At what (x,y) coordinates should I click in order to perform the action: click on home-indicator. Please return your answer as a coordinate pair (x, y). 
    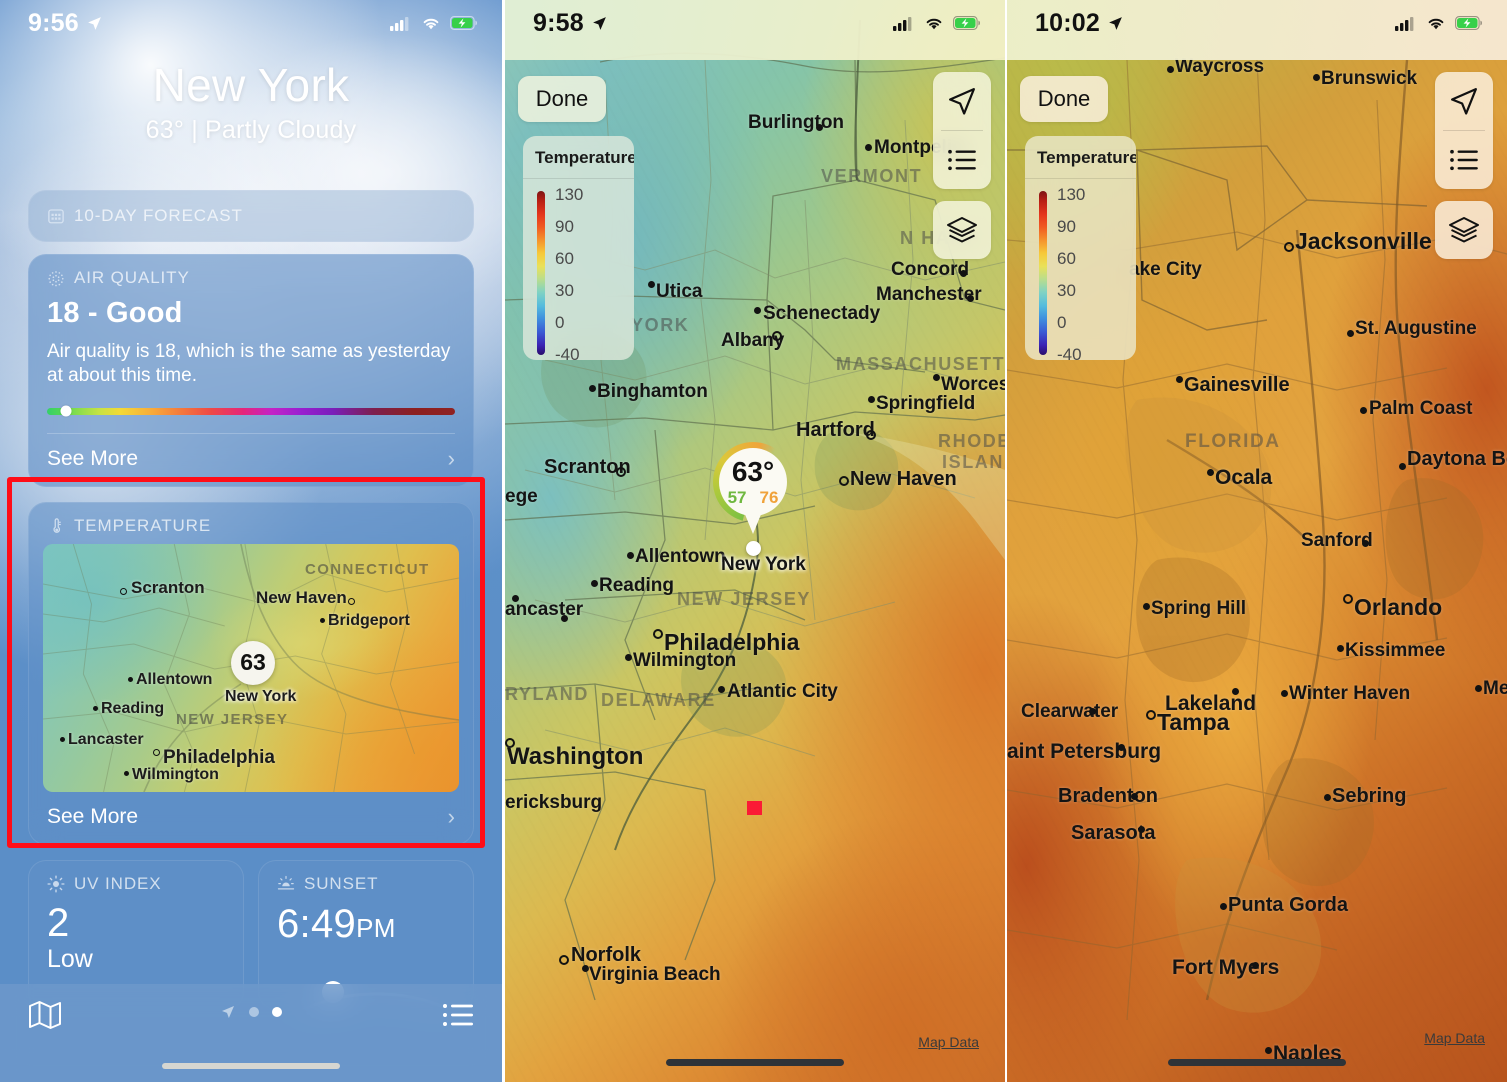
    Looking at the image, I should click on (251, 1066).